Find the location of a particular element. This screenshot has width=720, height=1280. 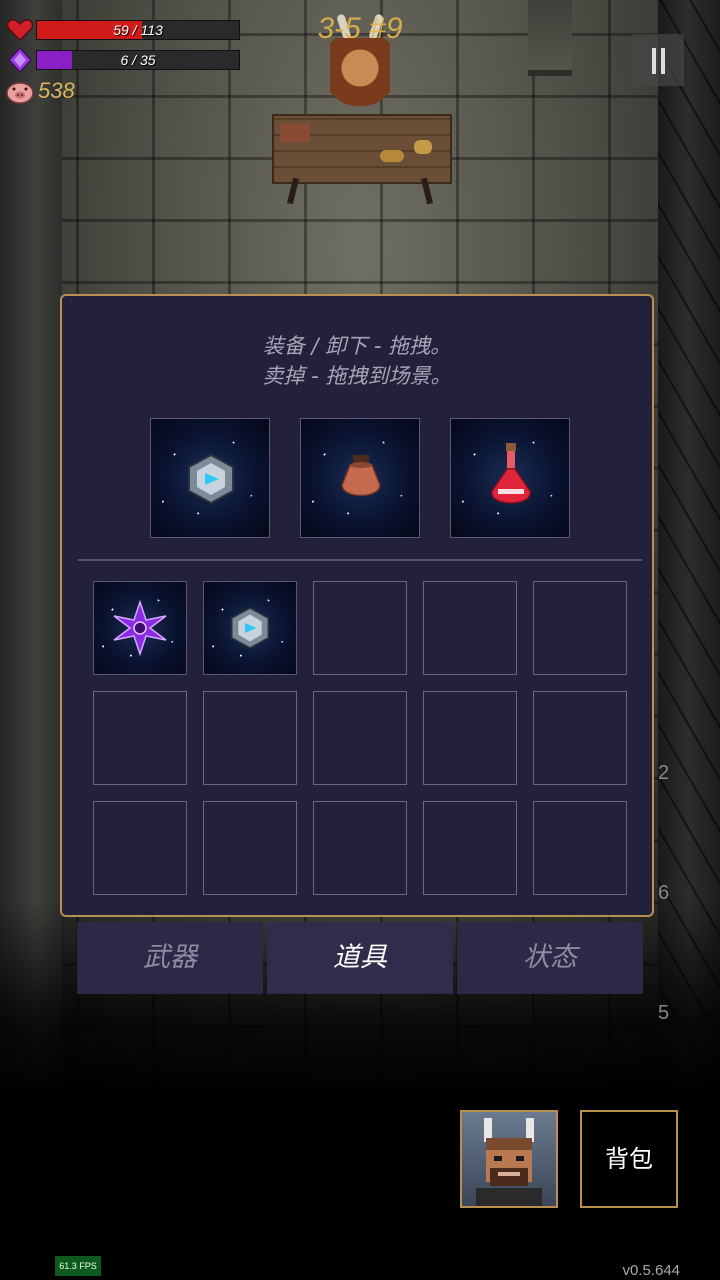

side-number: 2 is located at coordinates (664, 773).